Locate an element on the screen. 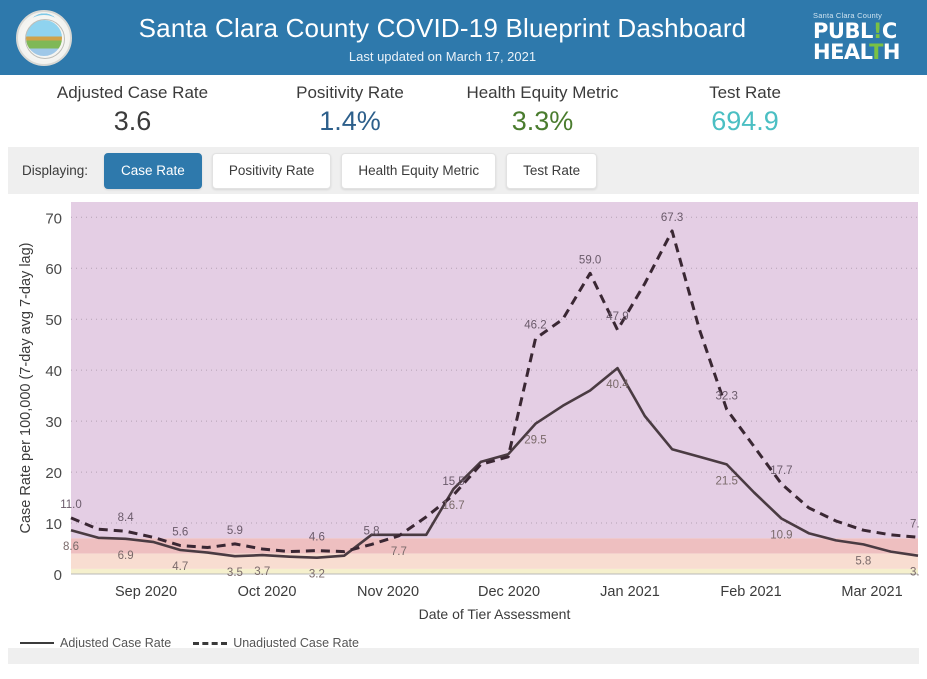 The height and width of the screenshot is (679, 927). footer-strip is located at coordinates (463, 656).